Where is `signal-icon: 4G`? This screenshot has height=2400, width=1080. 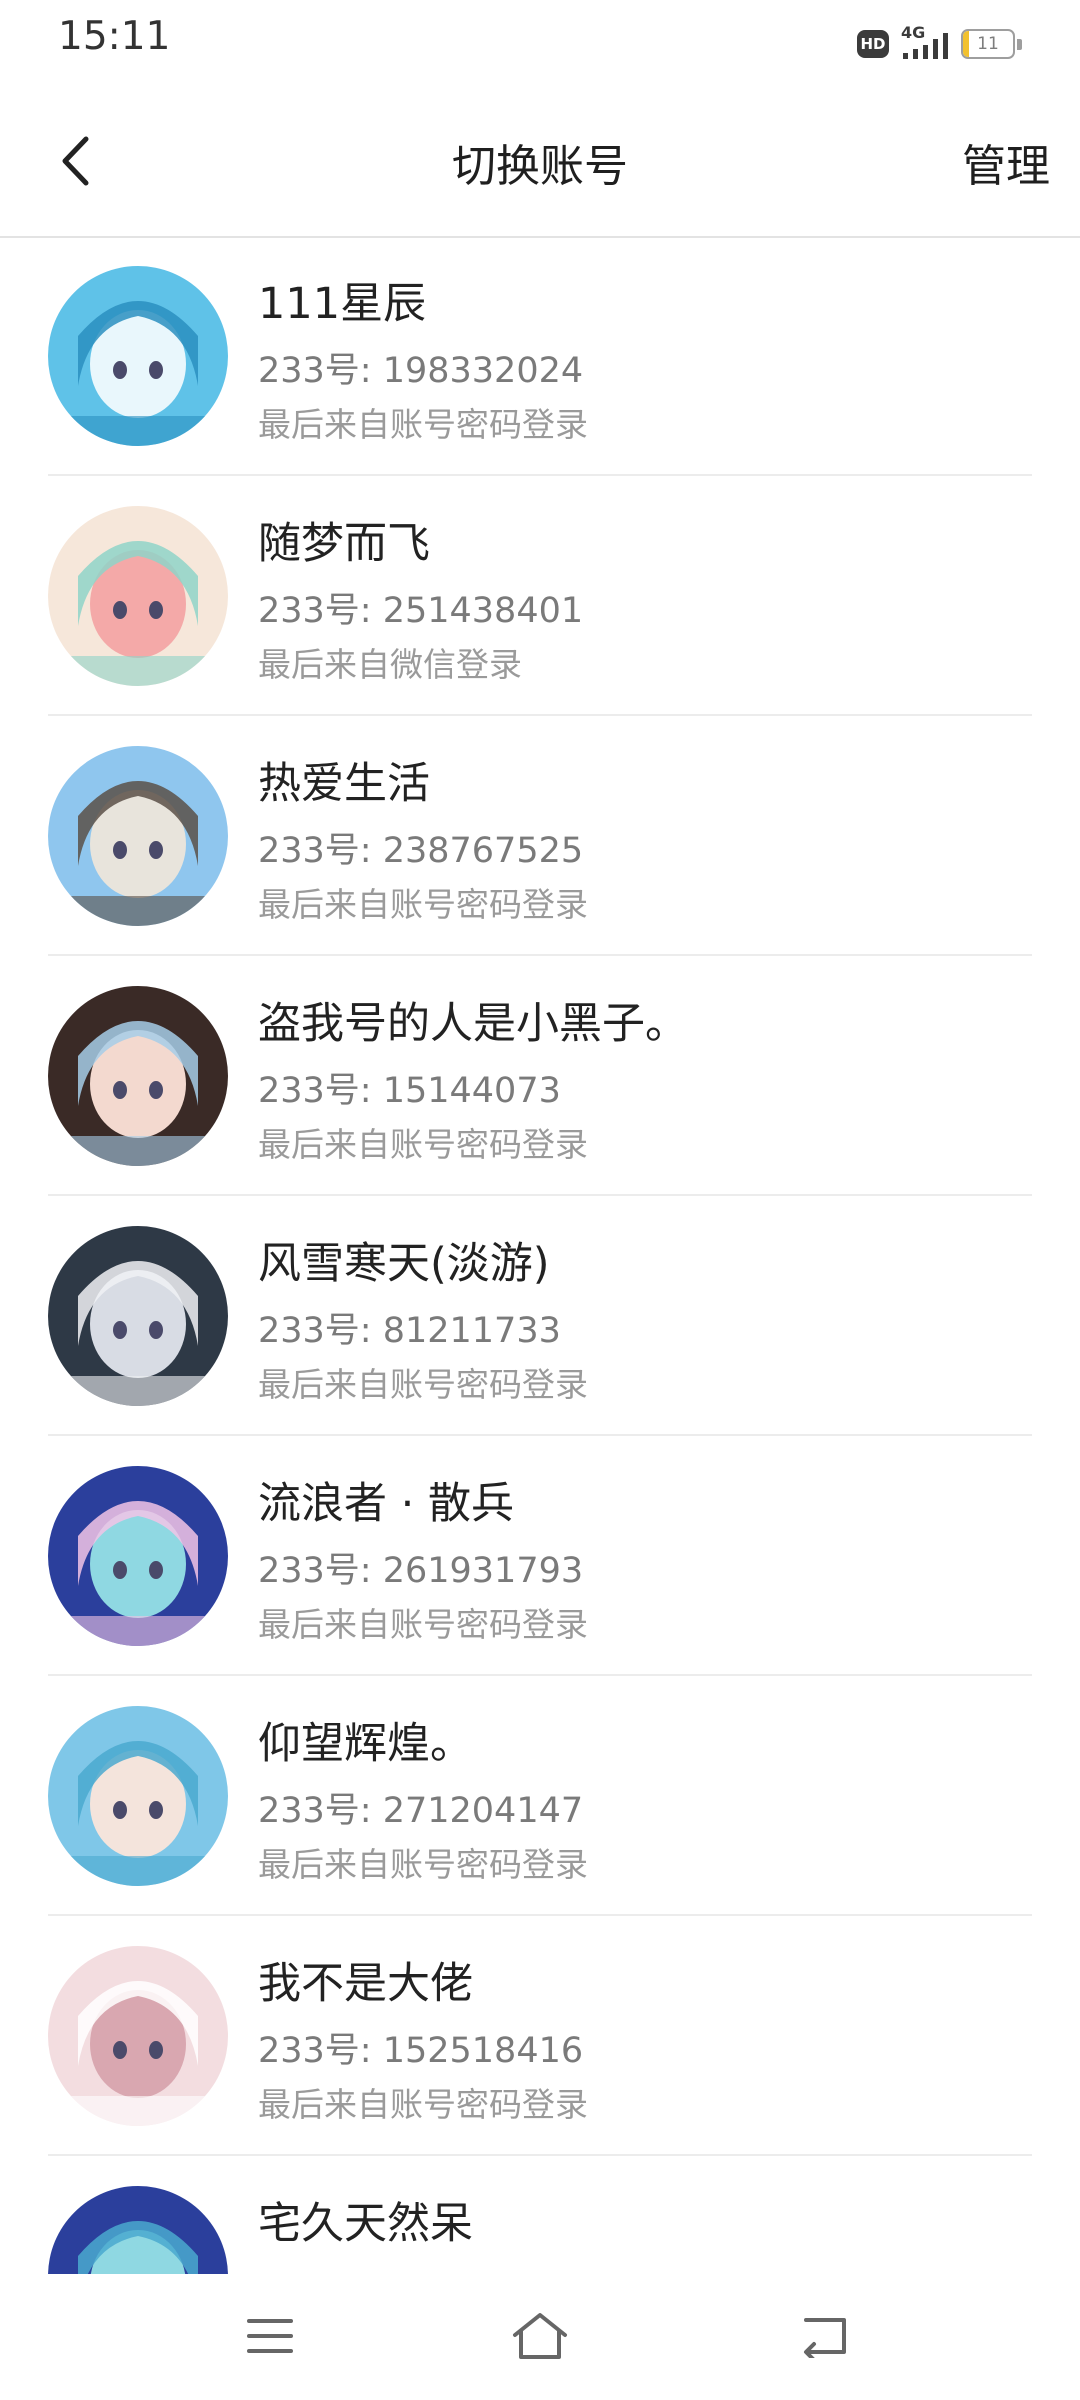 signal-icon: 4G is located at coordinates (925, 42).